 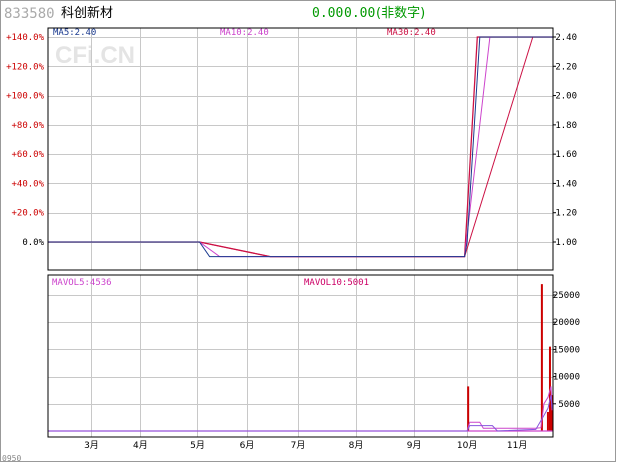 I want to click on x-tick-label: 11月, so click(x=517, y=445).